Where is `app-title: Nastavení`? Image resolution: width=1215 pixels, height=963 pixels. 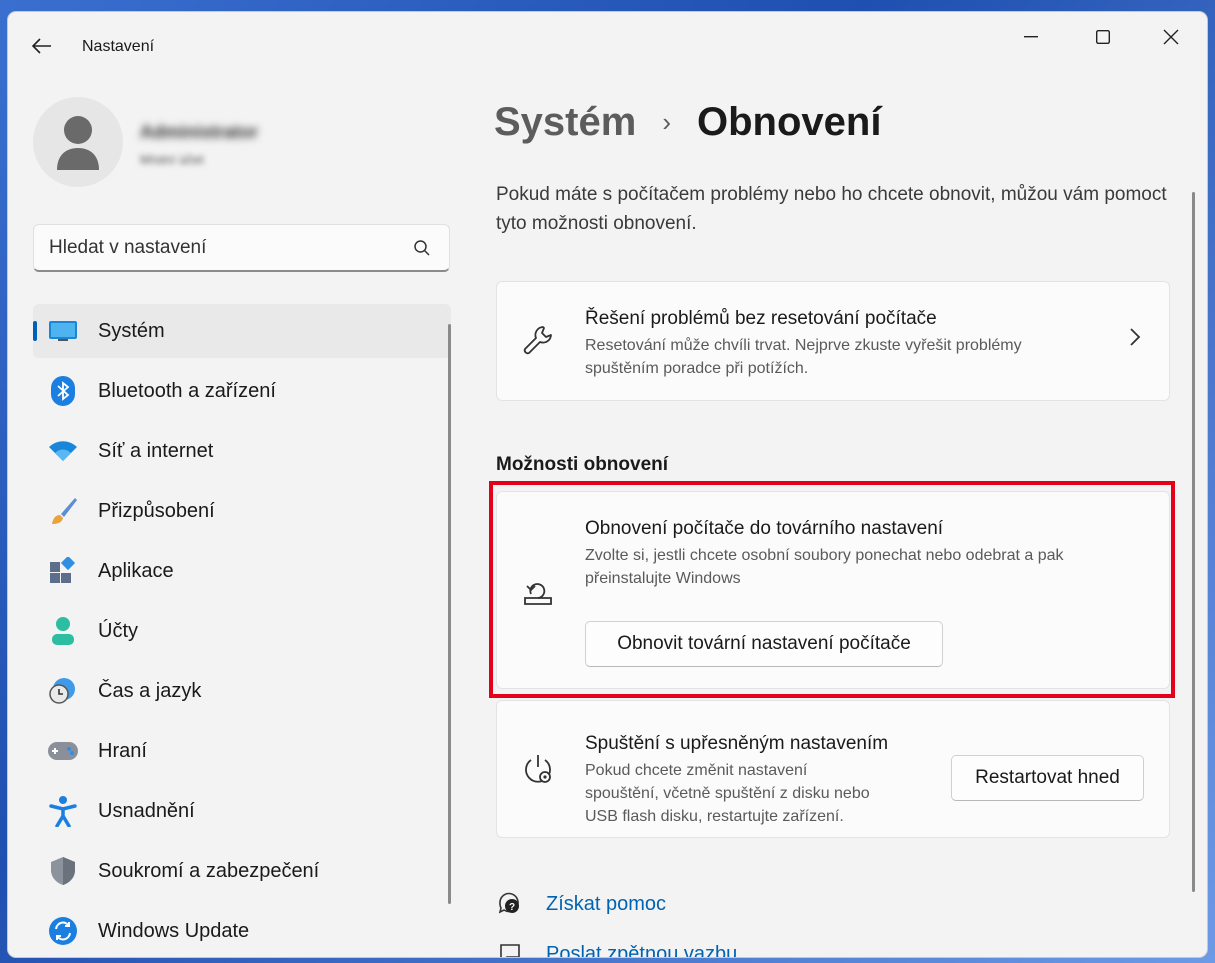 app-title: Nastavení is located at coordinates (118, 46).